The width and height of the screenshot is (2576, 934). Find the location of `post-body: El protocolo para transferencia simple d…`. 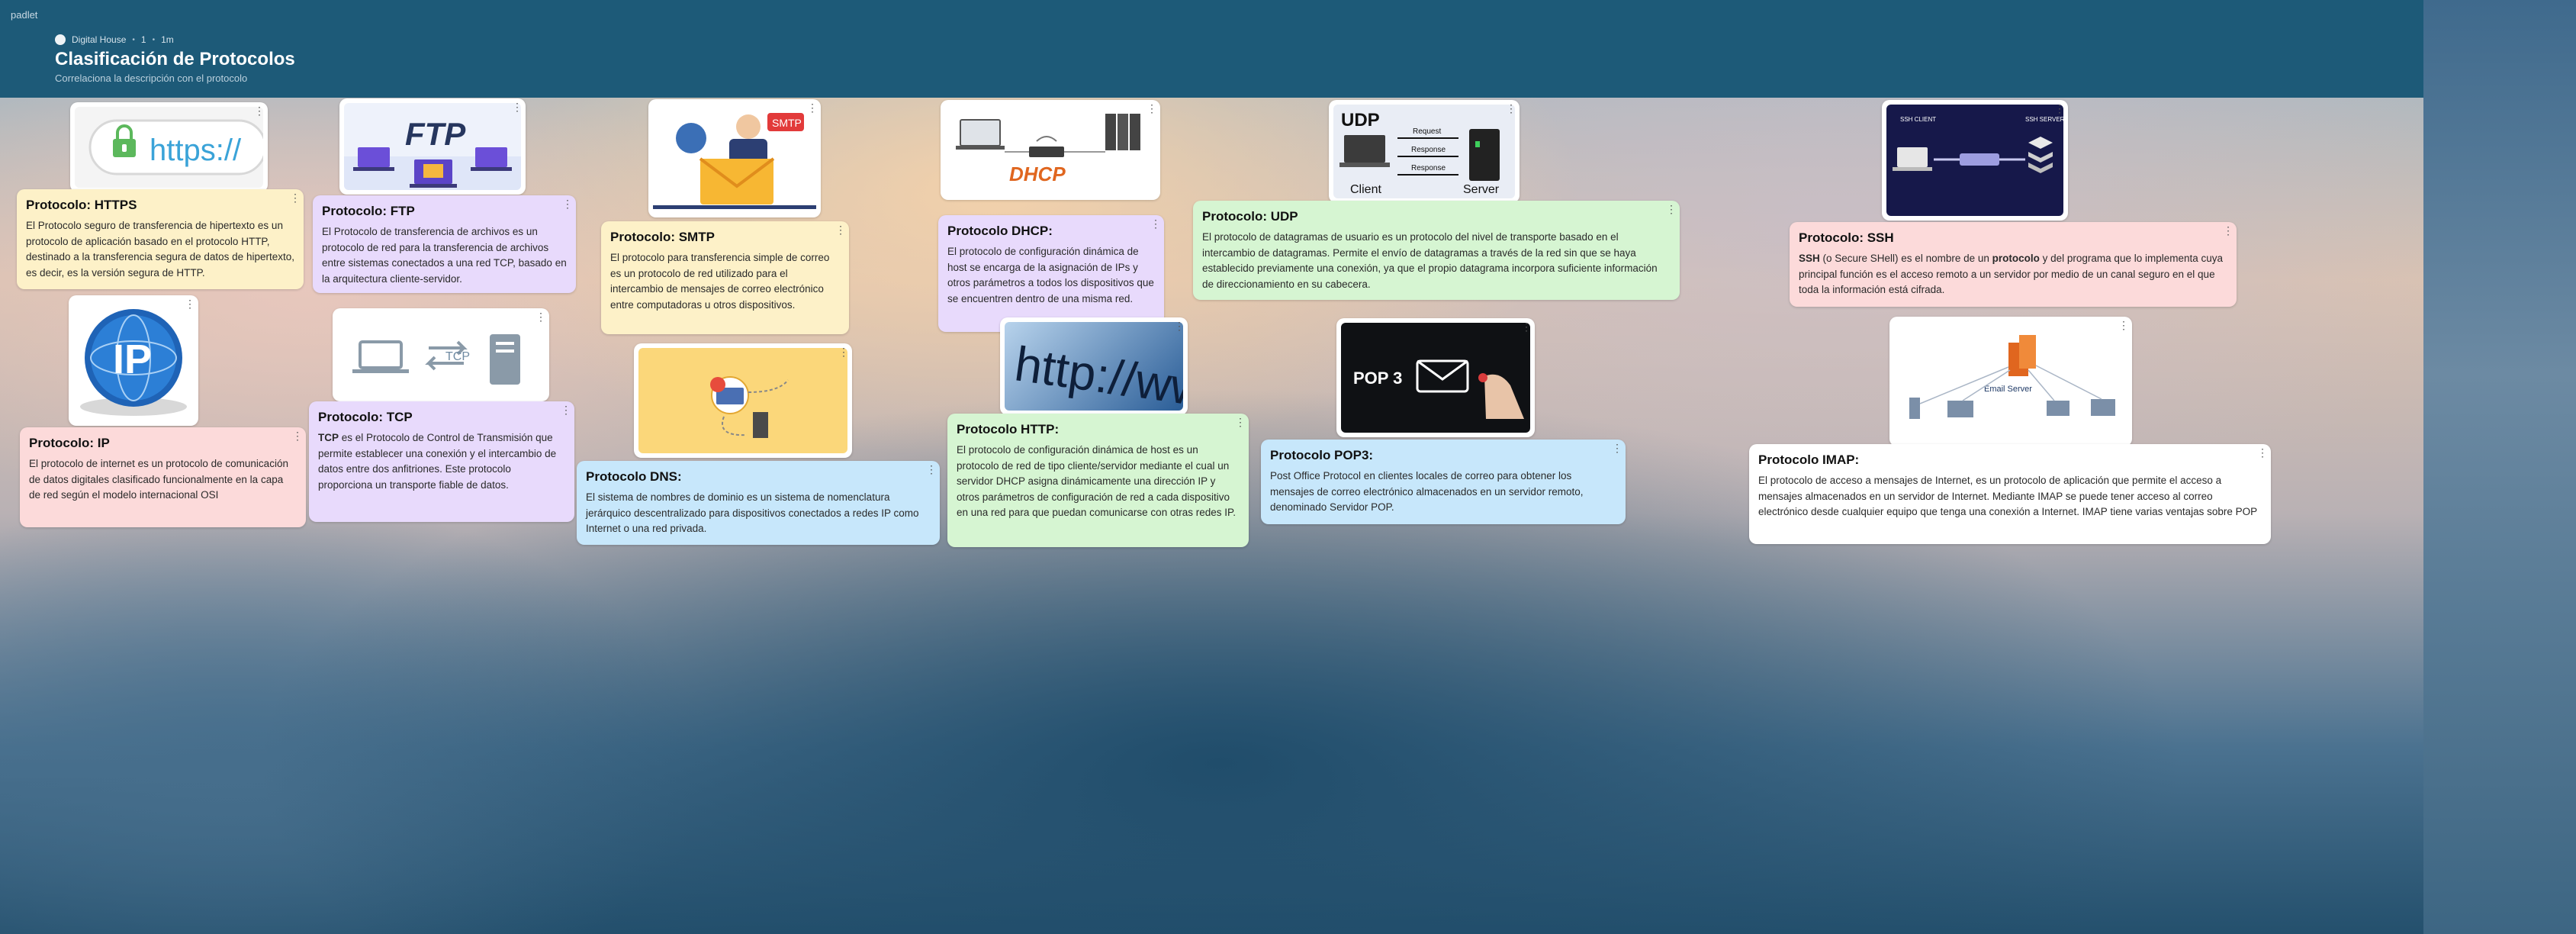

post-body: El protocolo para transferencia simple d… is located at coordinates (720, 281).